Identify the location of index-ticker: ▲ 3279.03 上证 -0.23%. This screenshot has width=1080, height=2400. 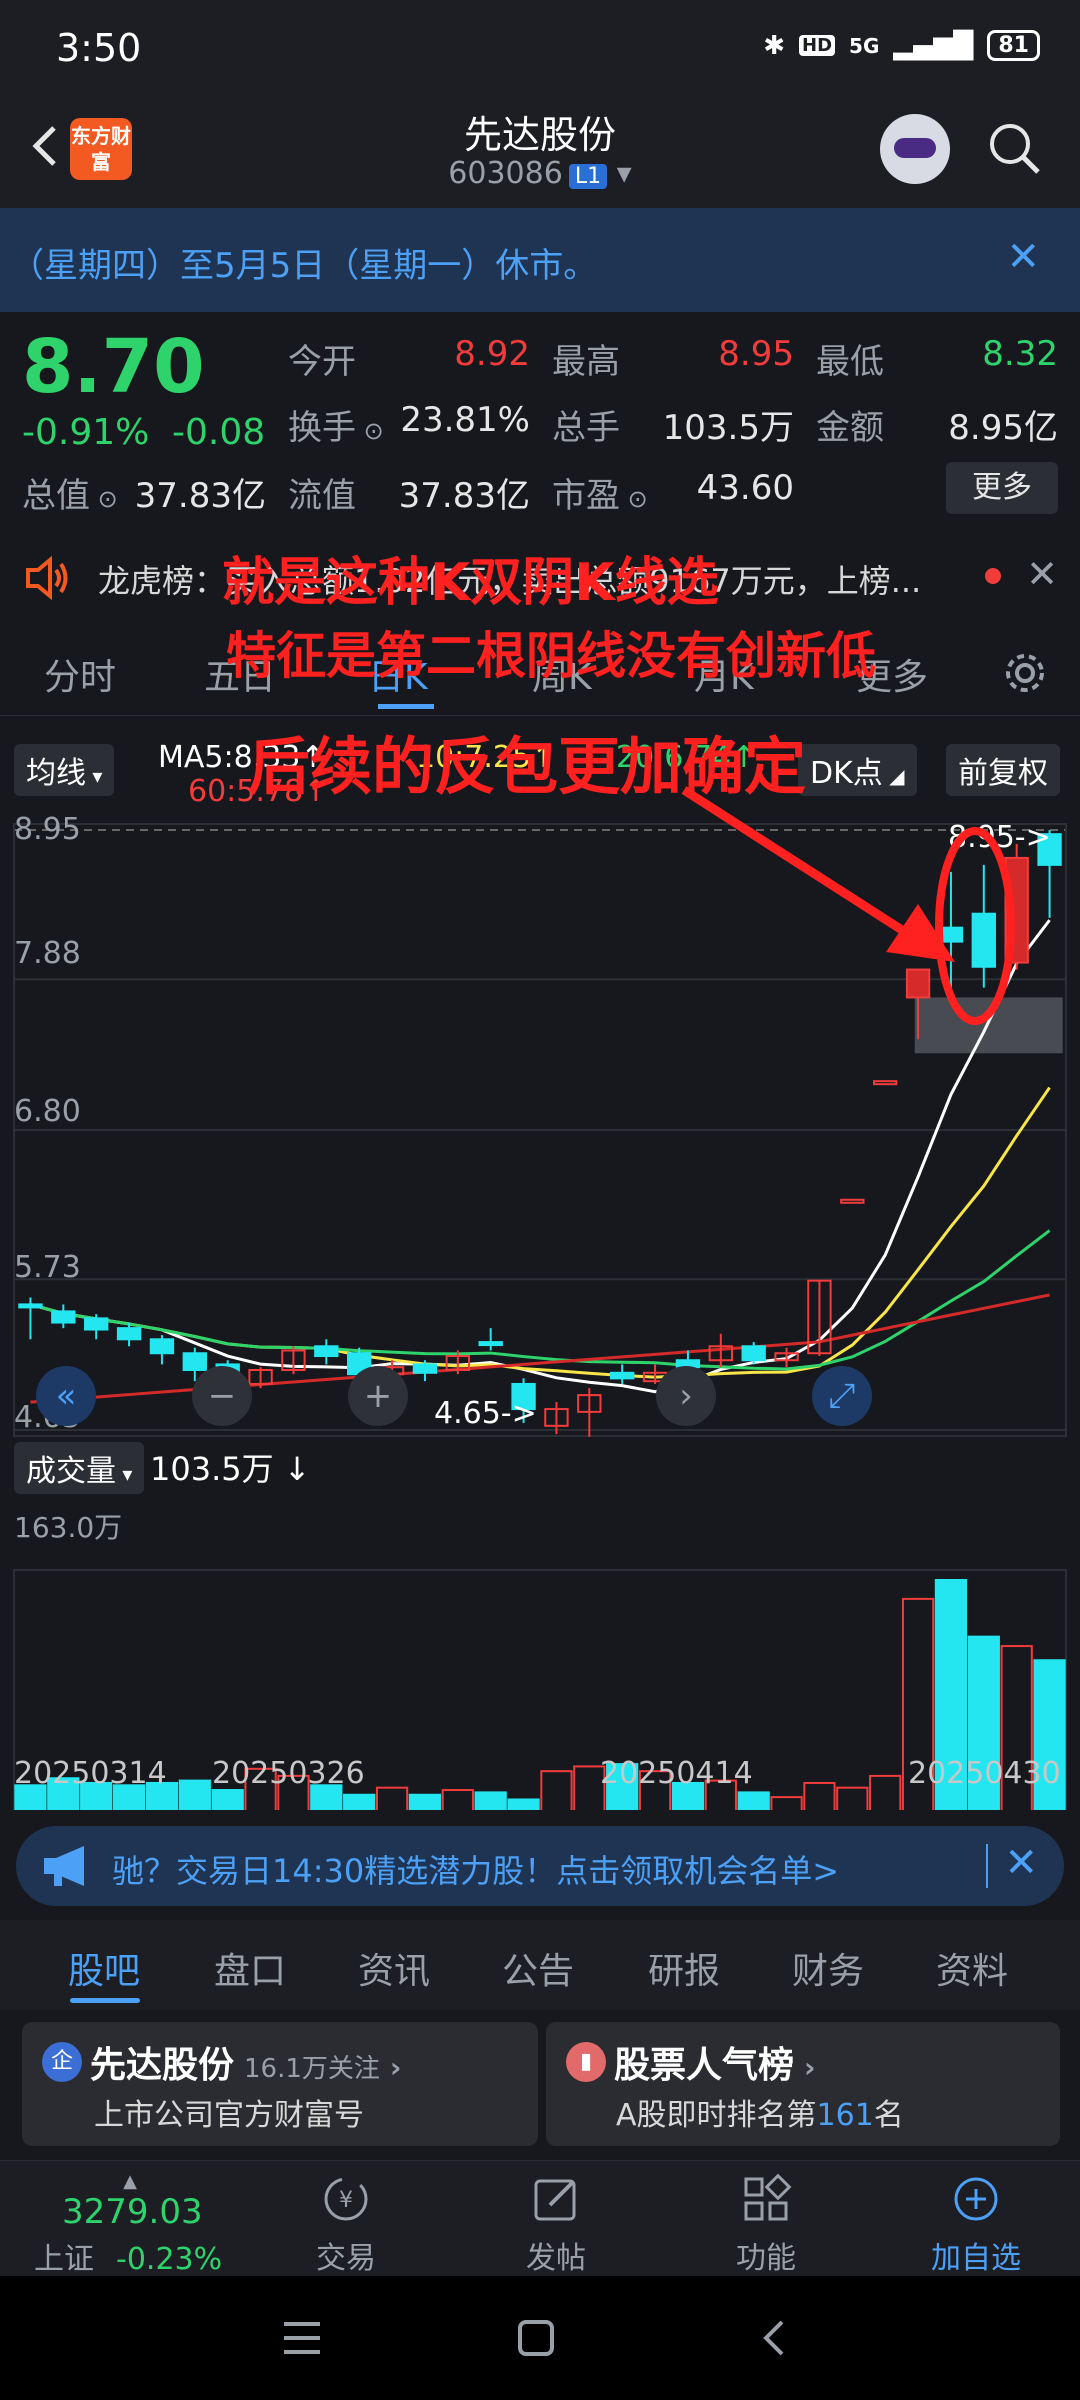
(130, 2224).